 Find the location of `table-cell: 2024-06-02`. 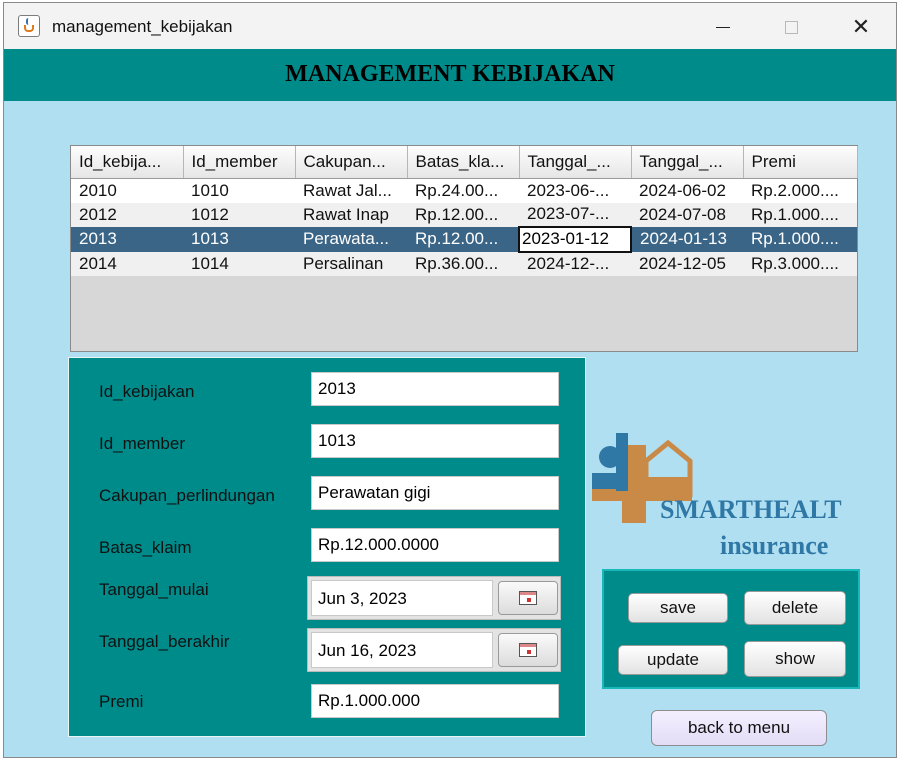

table-cell: 2024-06-02 is located at coordinates (687, 190).